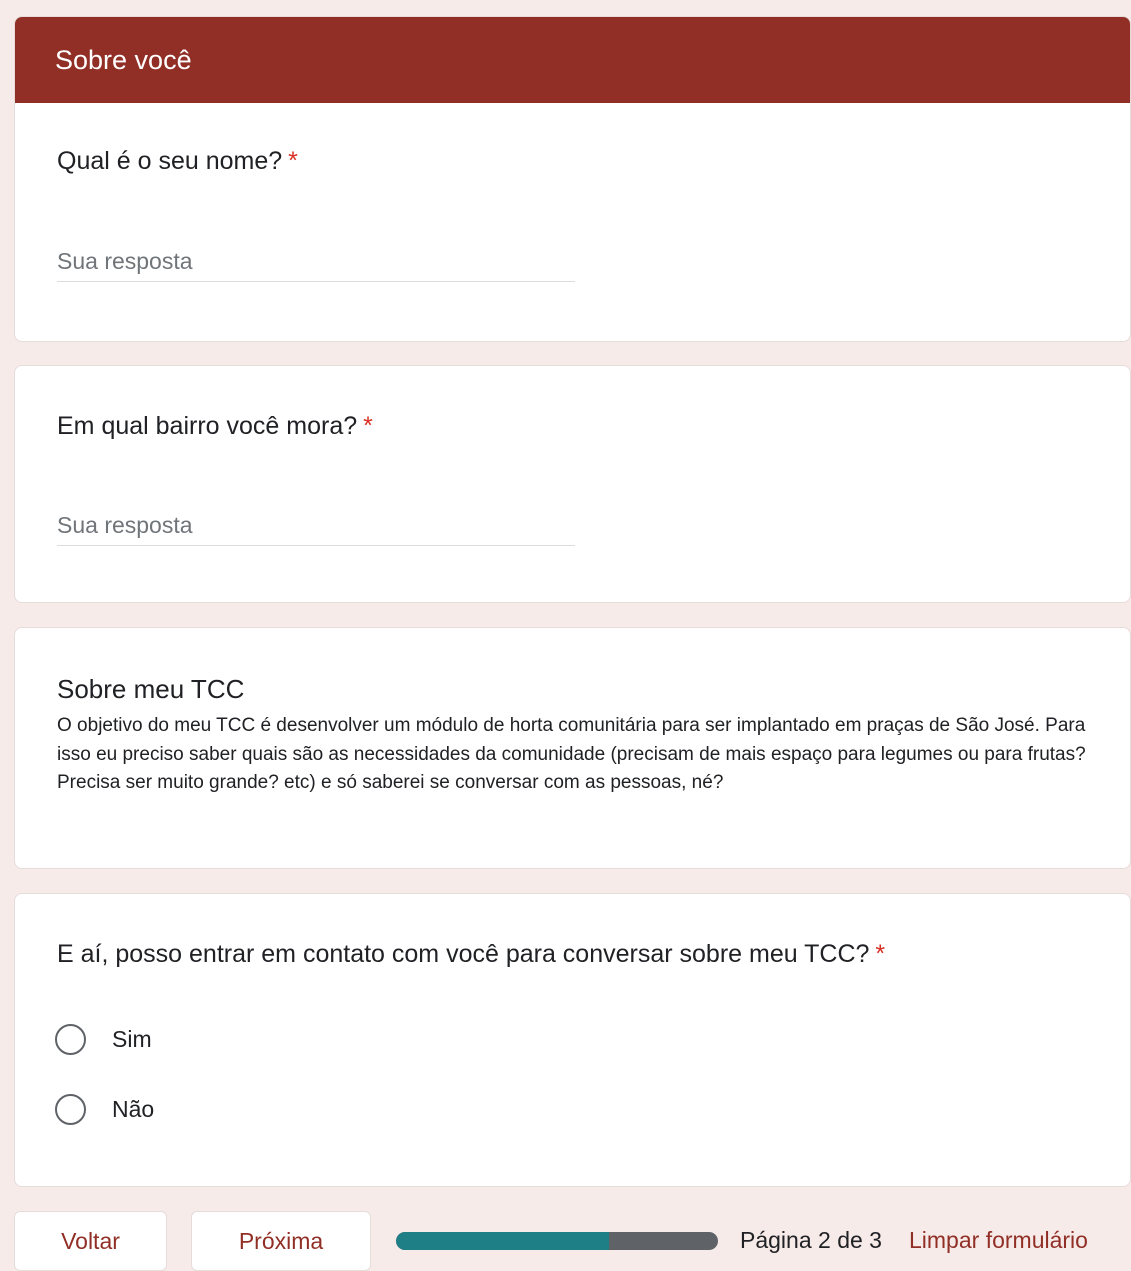 This screenshot has height=1271, width=1131. Describe the element at coordinates (281, 1241) in the screenshot. I see `next-button: Próxima` at that location.